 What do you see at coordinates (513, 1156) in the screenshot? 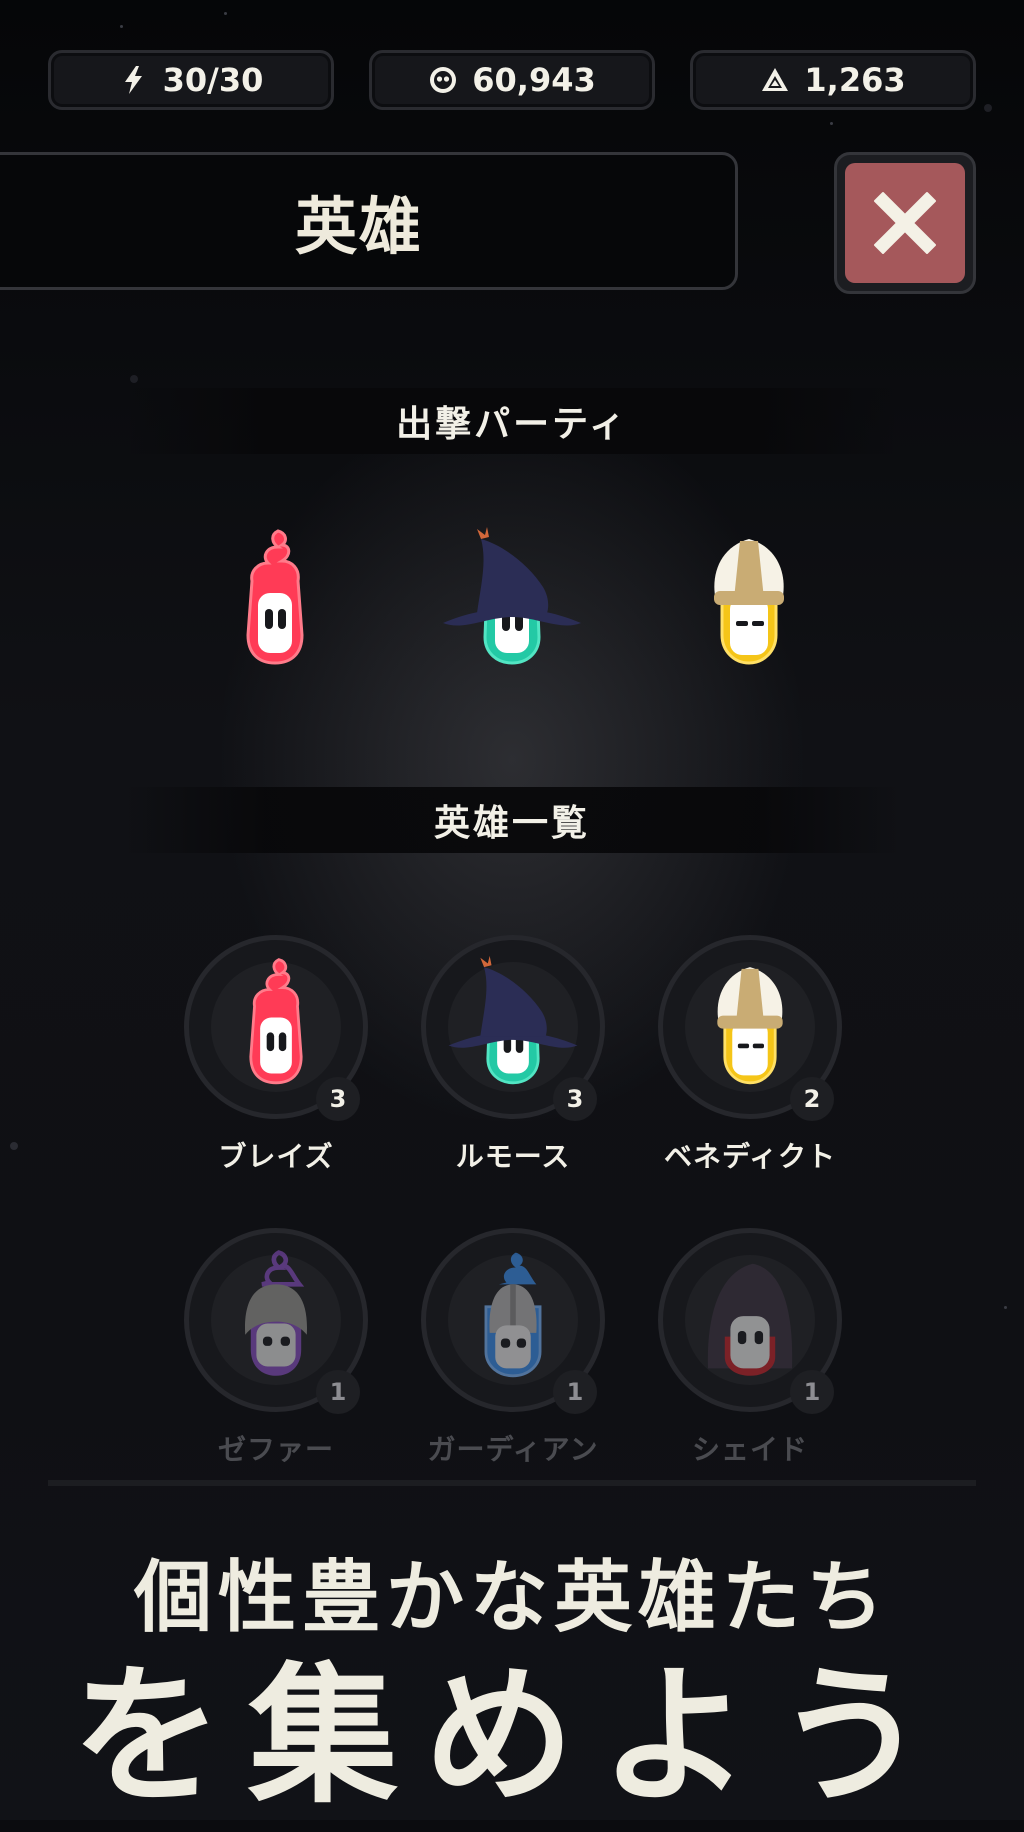
I see `hero-name: ルモース` at bounding box center [513, 1156].